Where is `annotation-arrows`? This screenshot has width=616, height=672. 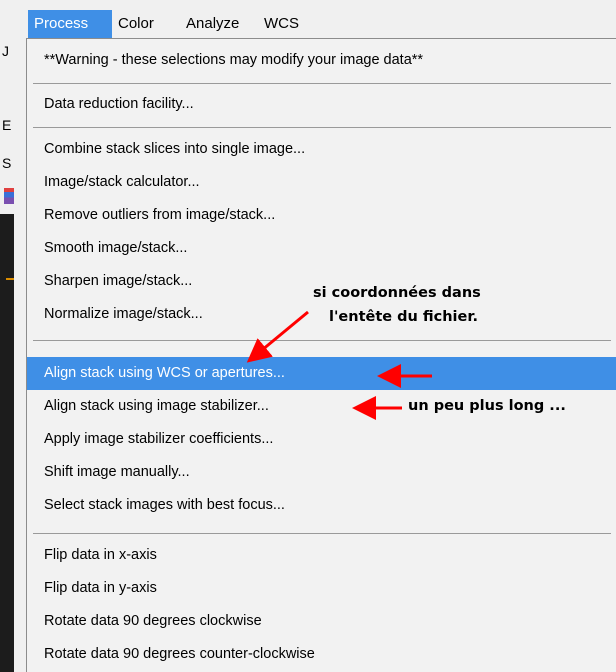 annotation-arrows is located at coordinates (339, 365).